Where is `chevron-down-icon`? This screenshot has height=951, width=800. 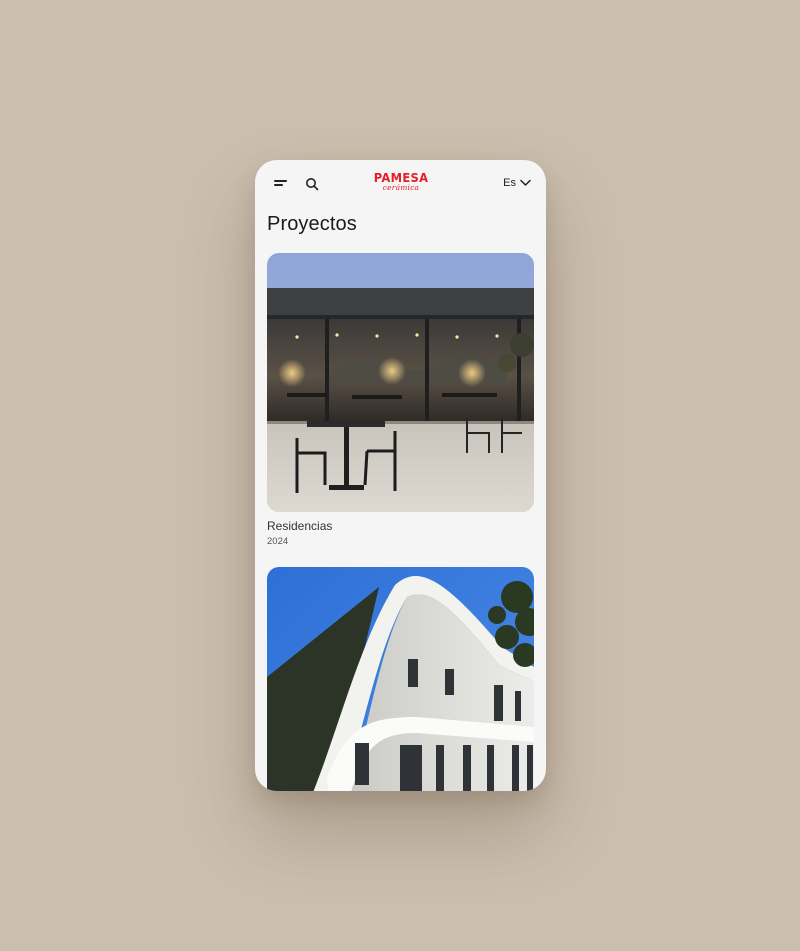
chevron-down-icon is located at coordinates (525, 182).